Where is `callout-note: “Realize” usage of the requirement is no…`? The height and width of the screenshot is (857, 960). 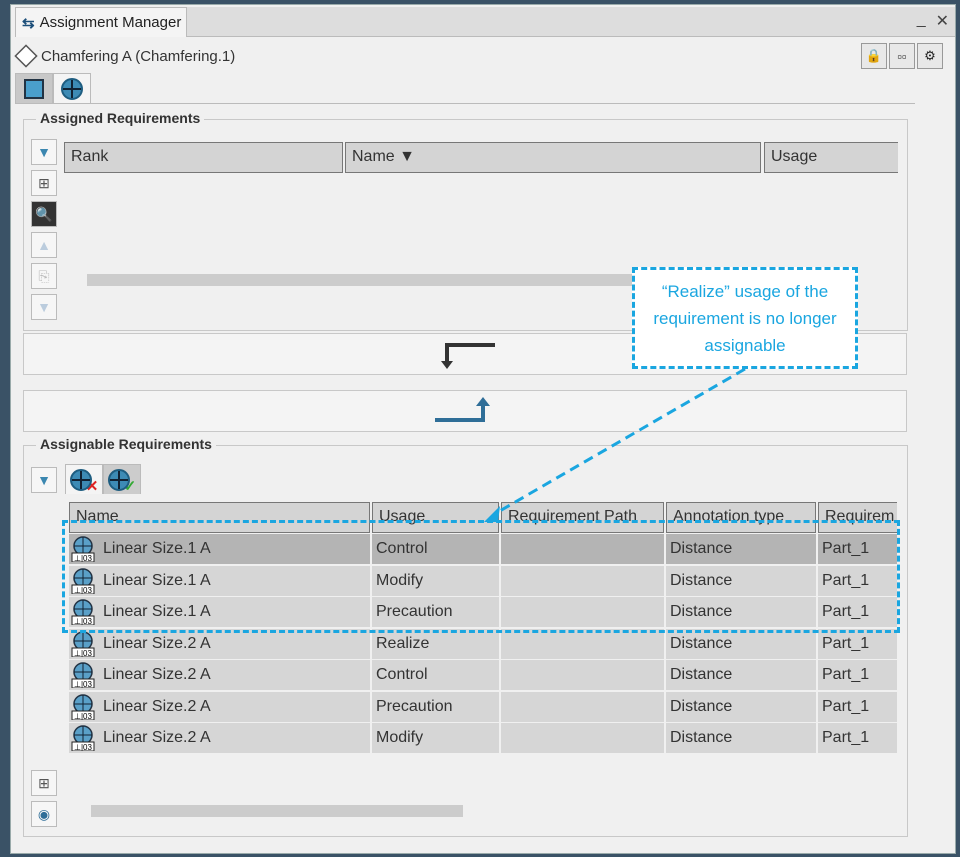
callout-note: “Realize” usage of the requirement is no… is located at coordinates (745, 318).